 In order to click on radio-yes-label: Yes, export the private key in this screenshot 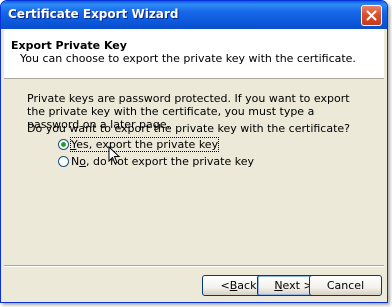, I will do `click(144, 144)`.